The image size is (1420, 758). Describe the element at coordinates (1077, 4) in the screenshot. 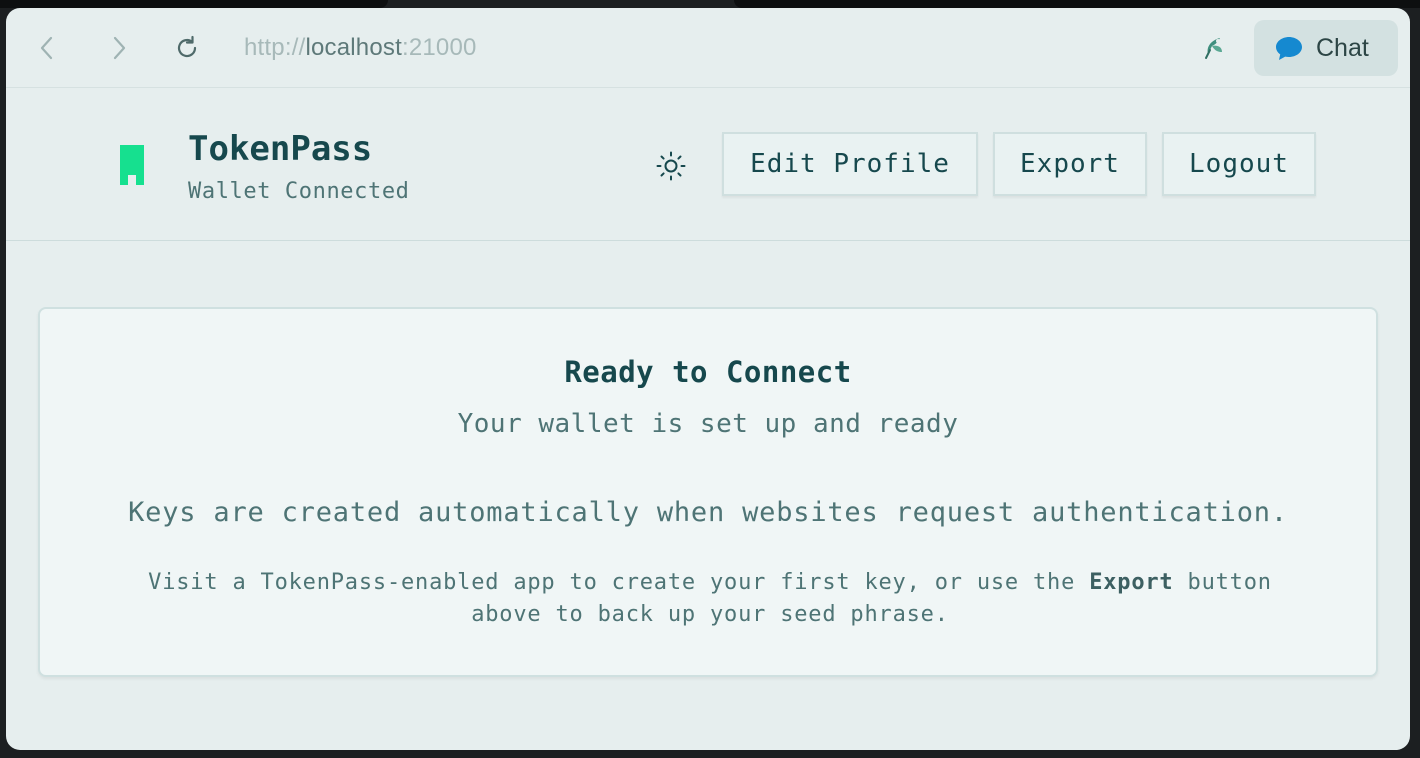

I see `screen-notch-right` at that location.